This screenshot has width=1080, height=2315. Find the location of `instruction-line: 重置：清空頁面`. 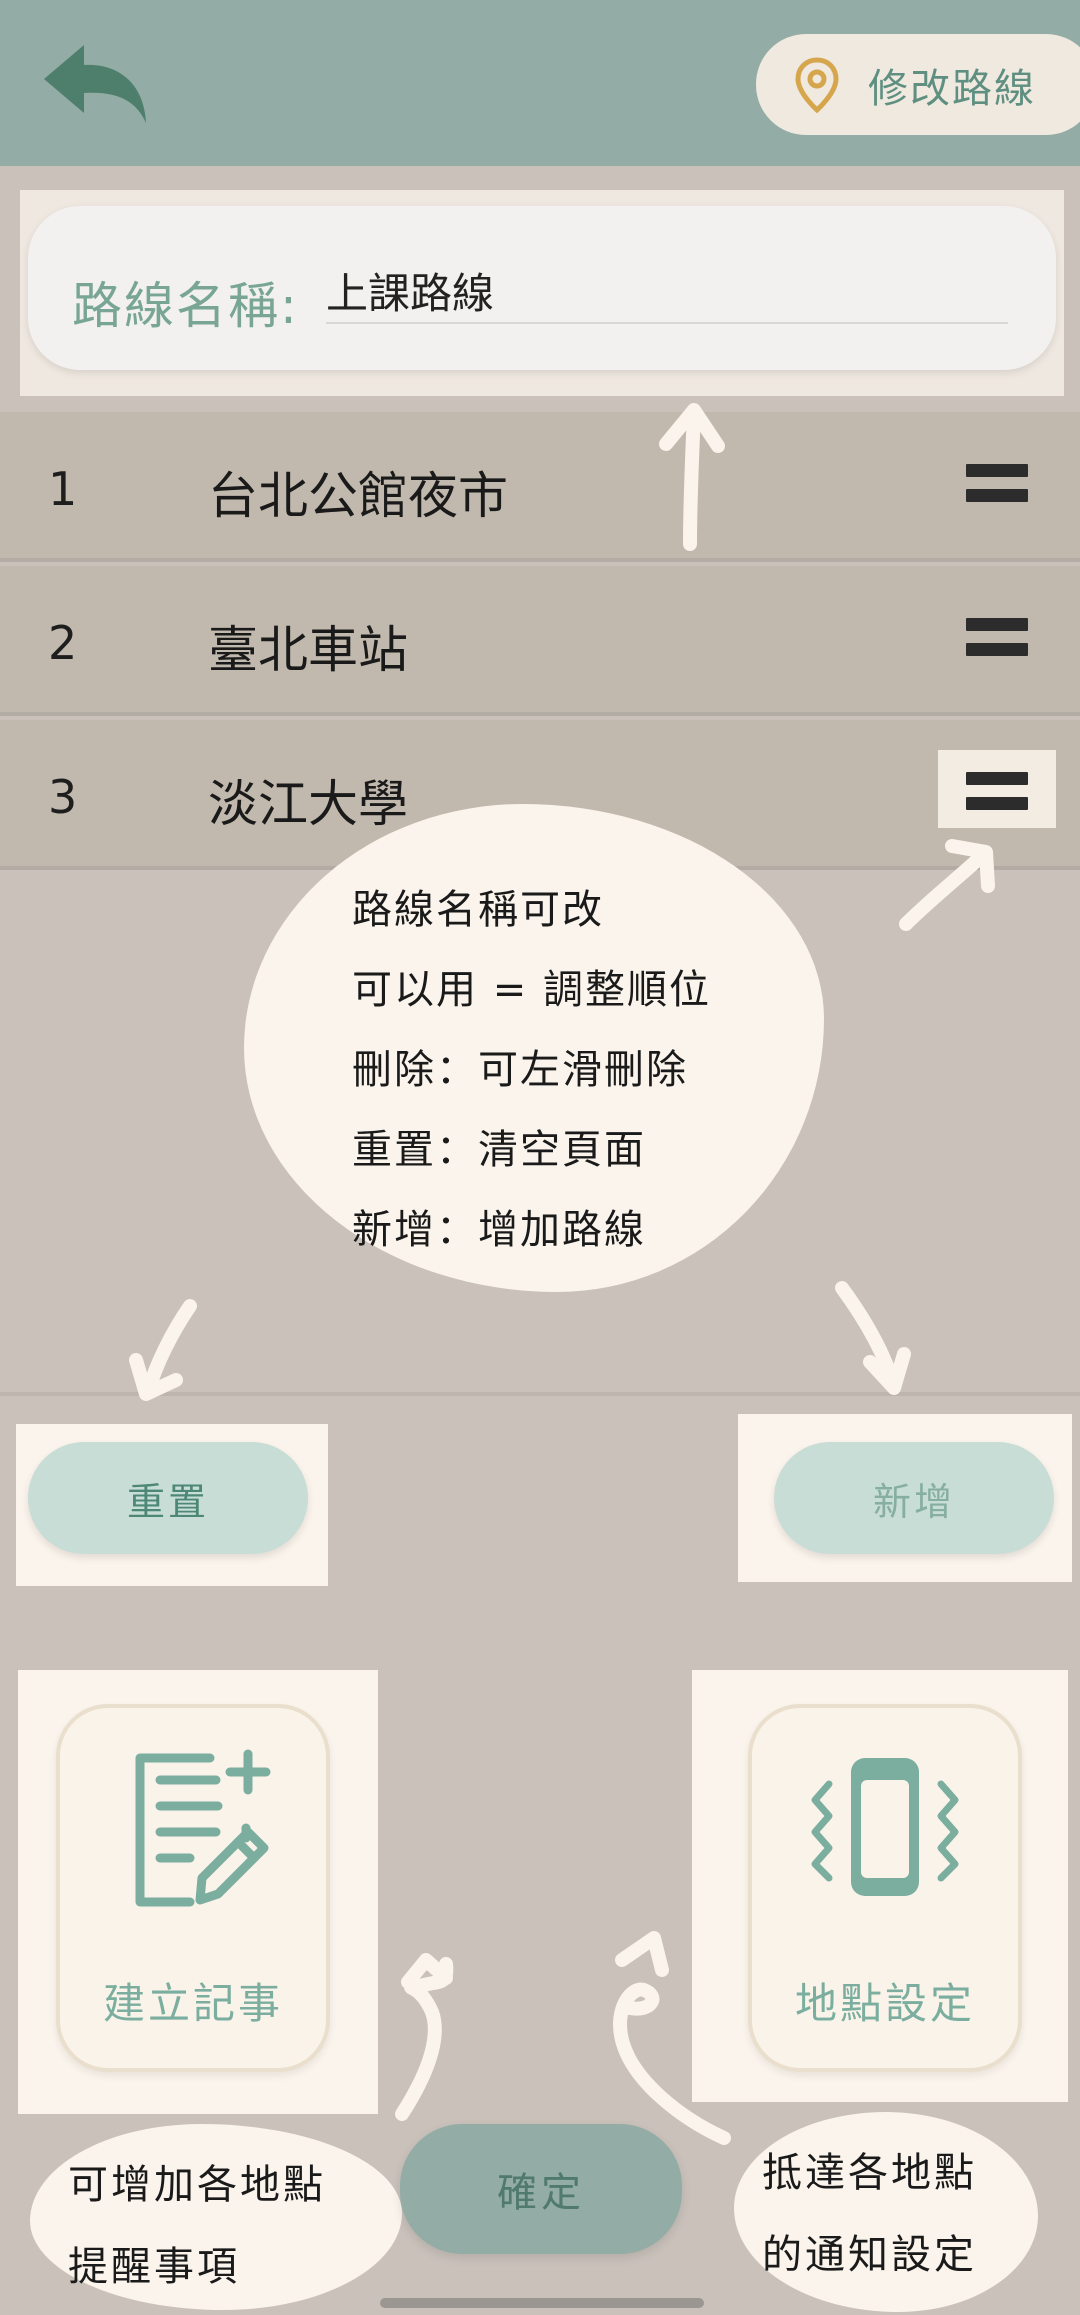

instruction-line: 重置：清空頁面 is located at coordinates (499, 1150).